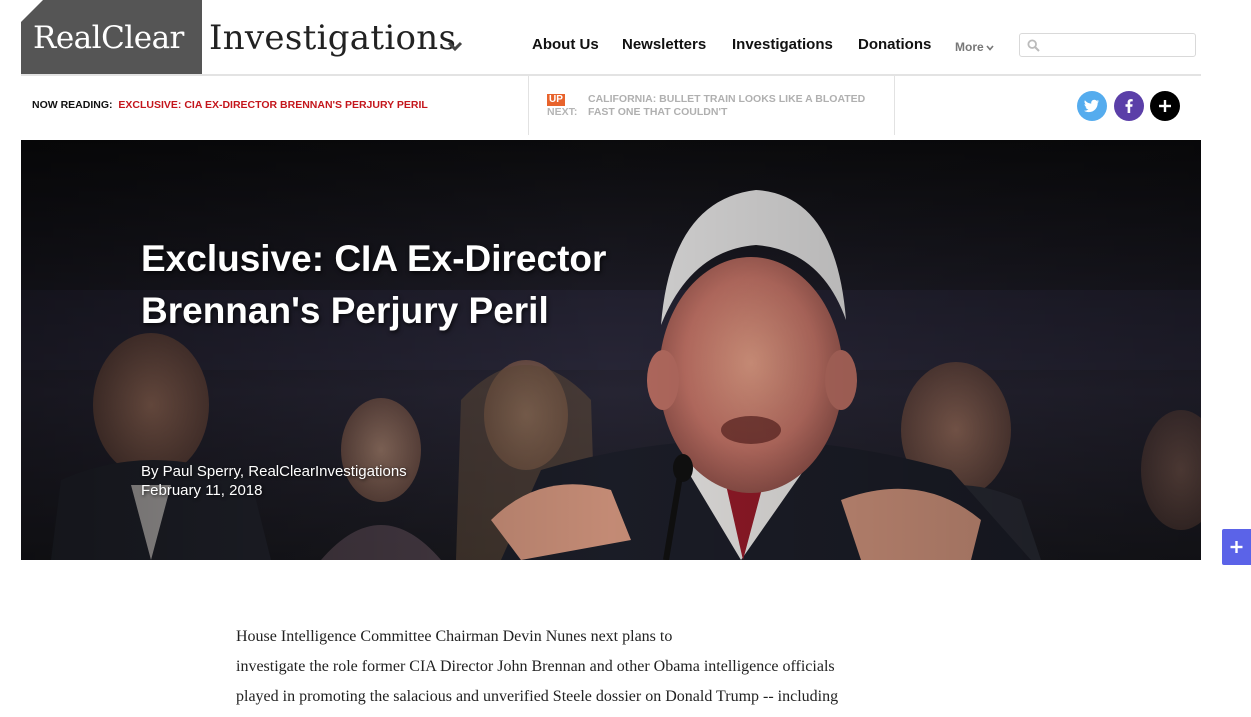 The width and height of the screenshot is (1251, 717). Describe the element at coordinates (894, 44) in the screenshot. I see `nav-donations: Donations` at that location.